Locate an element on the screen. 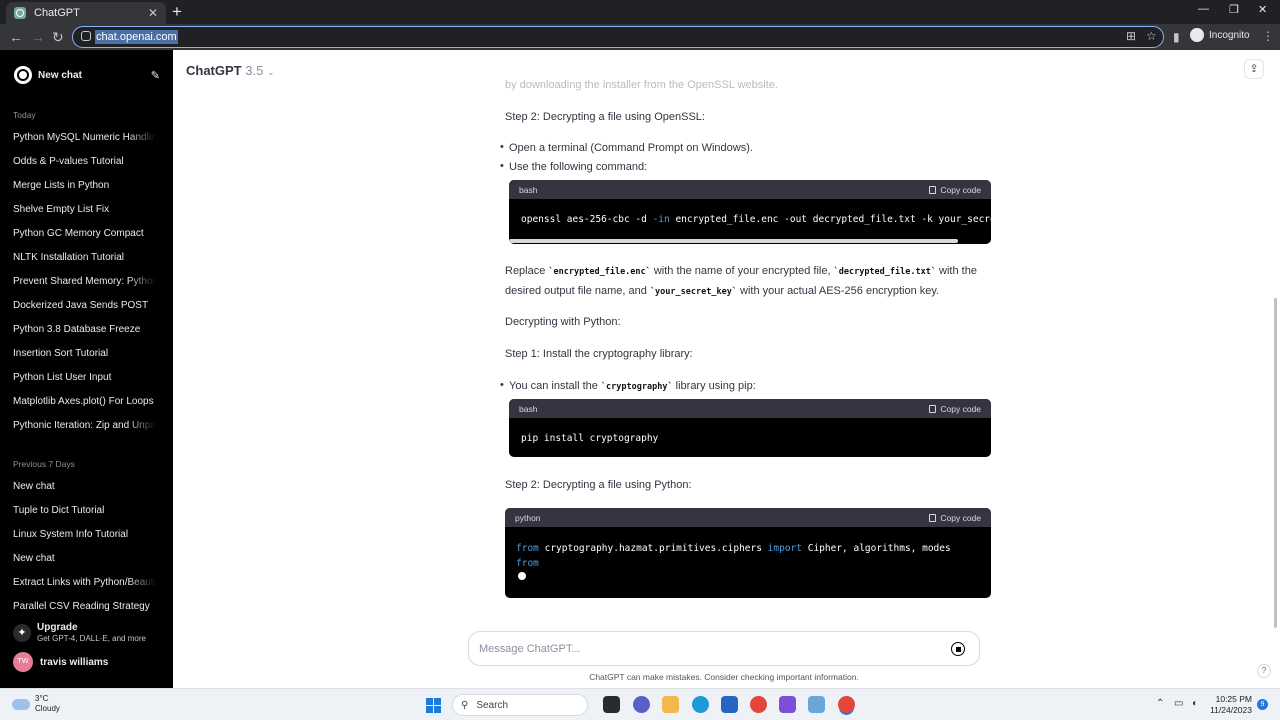  code-text: openssl aes-256-cbc -d is located at coordinates (587, 219).